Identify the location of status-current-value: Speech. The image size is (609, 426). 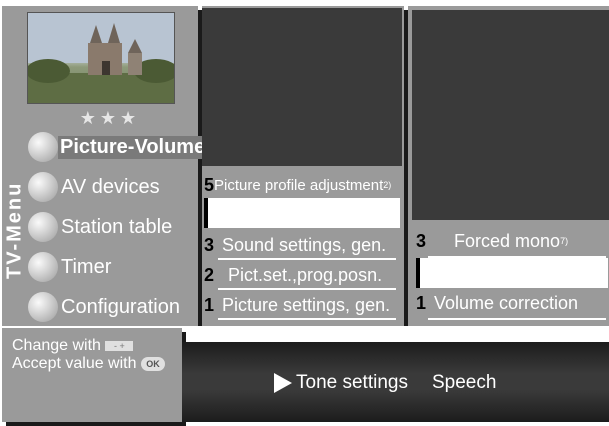
(464, 382).